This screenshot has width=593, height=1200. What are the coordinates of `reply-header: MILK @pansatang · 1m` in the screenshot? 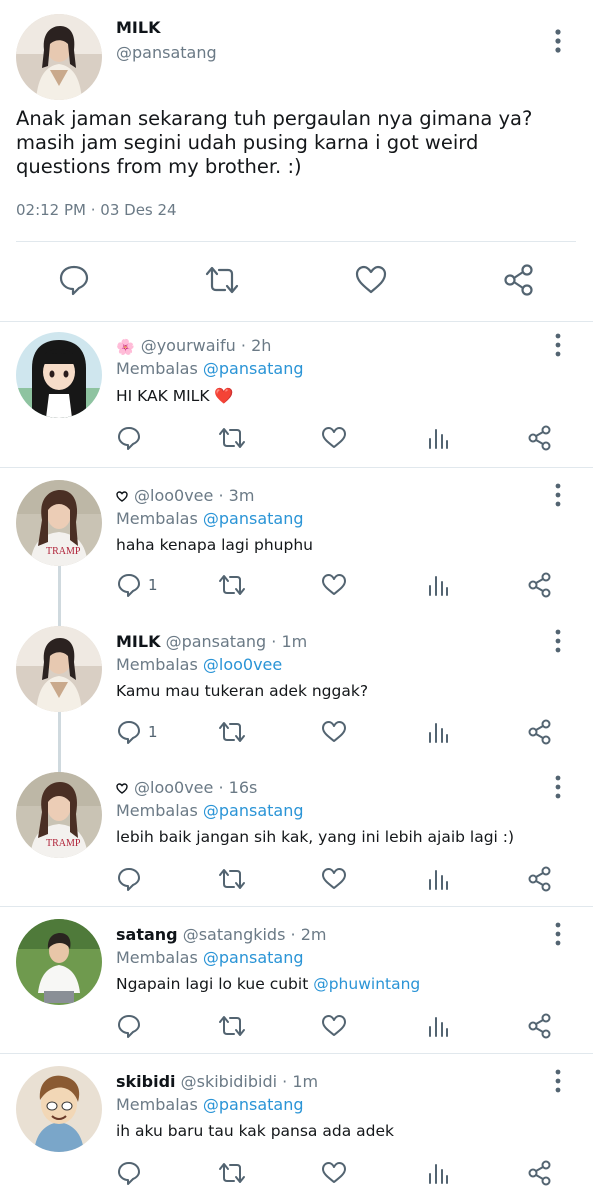 It's located at (212, 641).